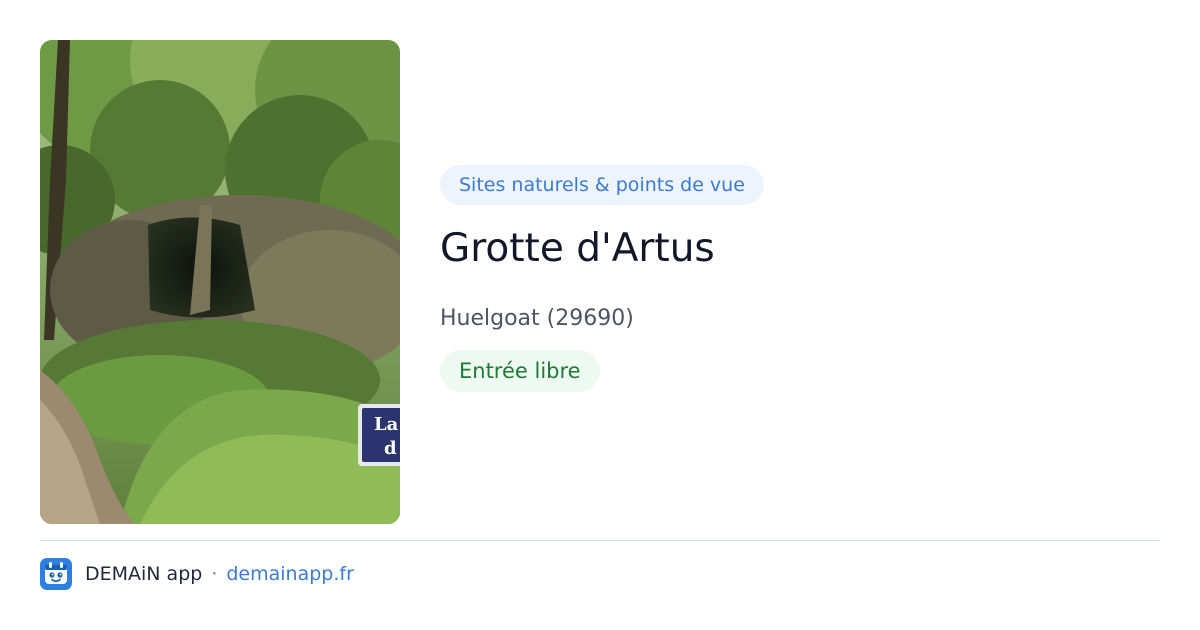 The image size is (1200, 630). What do you see at coordinates (56, 574) in the screenshot?
I see `demain-app-icon` at bounding box center [56, 574].